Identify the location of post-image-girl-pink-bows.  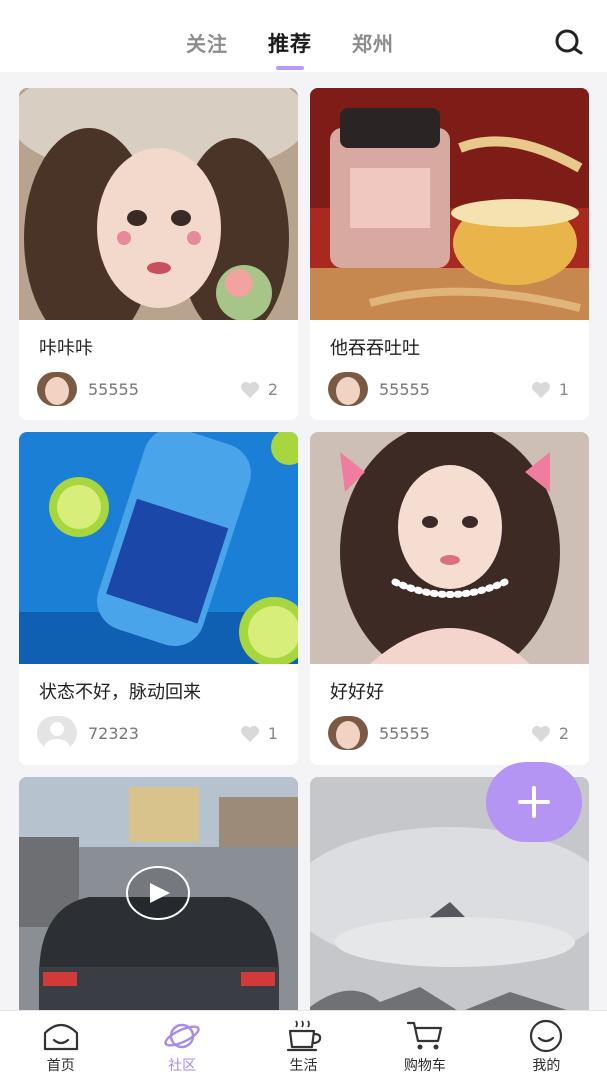
(449, 548).